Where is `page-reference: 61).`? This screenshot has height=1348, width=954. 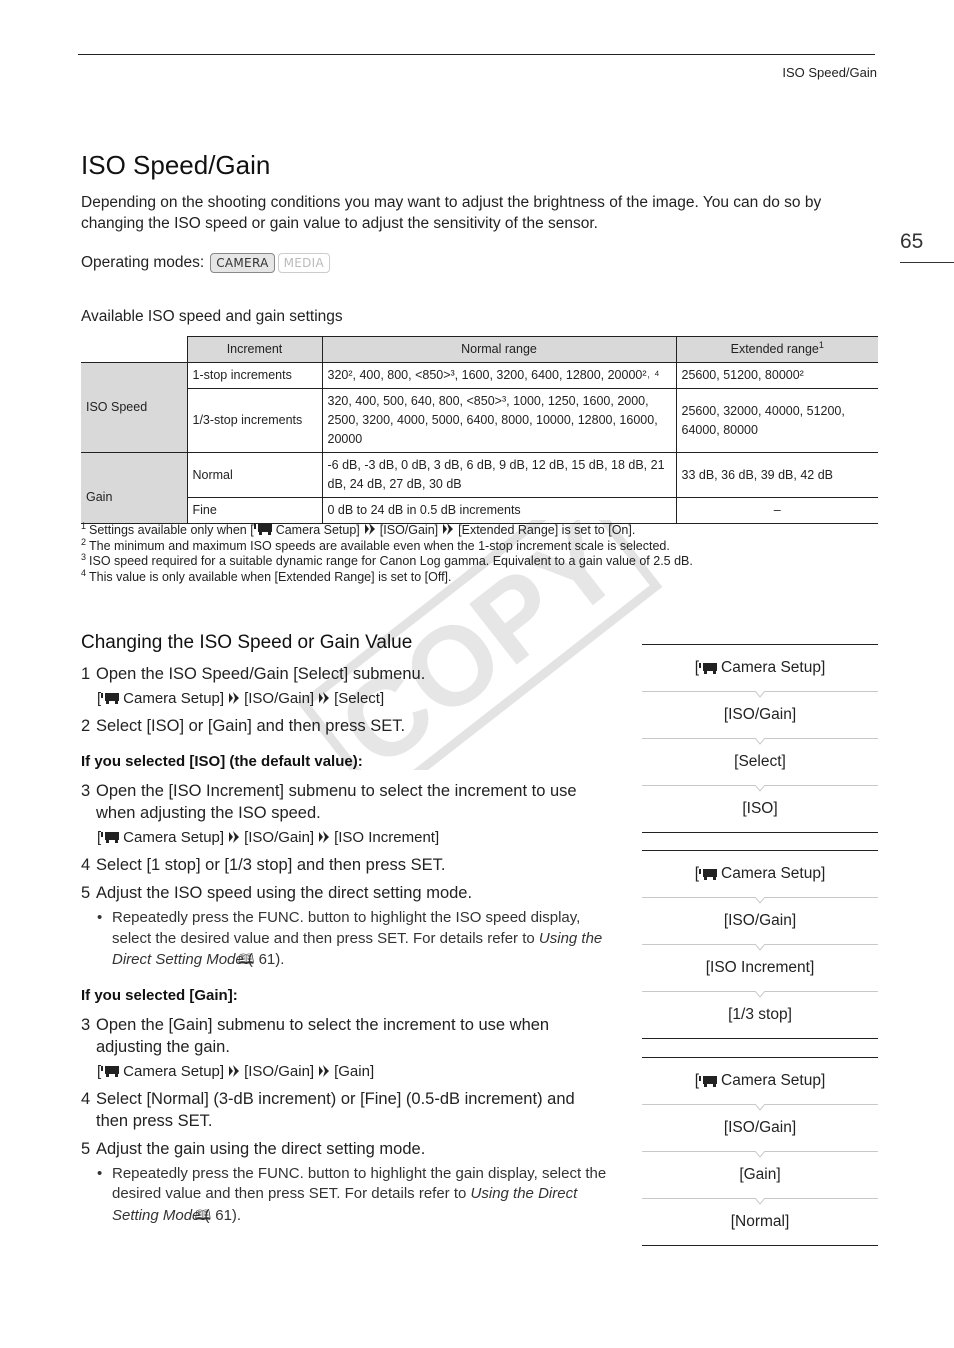
page-reference: 61). is located at coordinates (269, 959).